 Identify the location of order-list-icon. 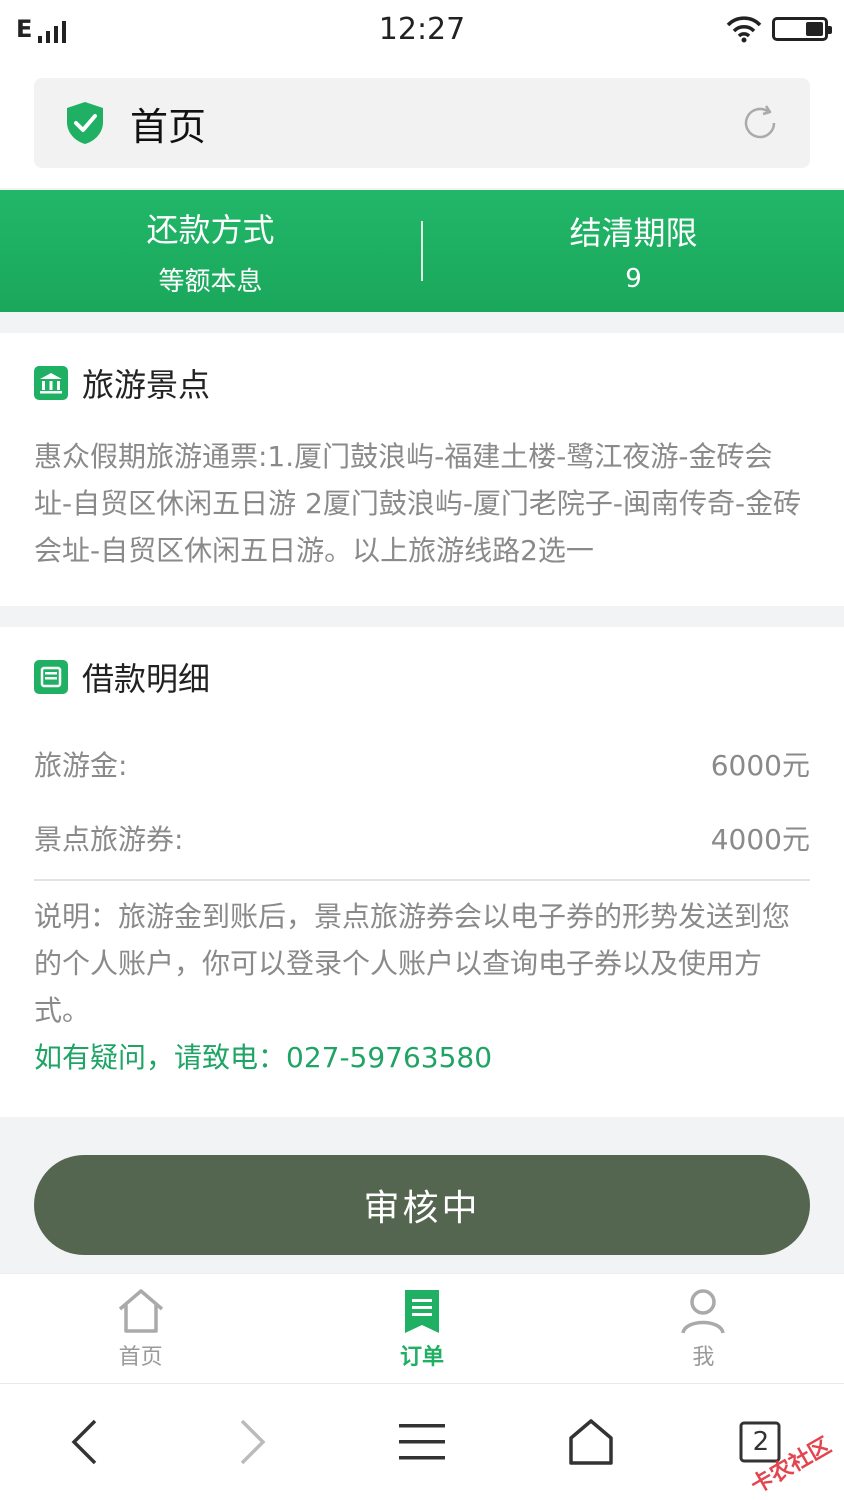
(421, 1311).